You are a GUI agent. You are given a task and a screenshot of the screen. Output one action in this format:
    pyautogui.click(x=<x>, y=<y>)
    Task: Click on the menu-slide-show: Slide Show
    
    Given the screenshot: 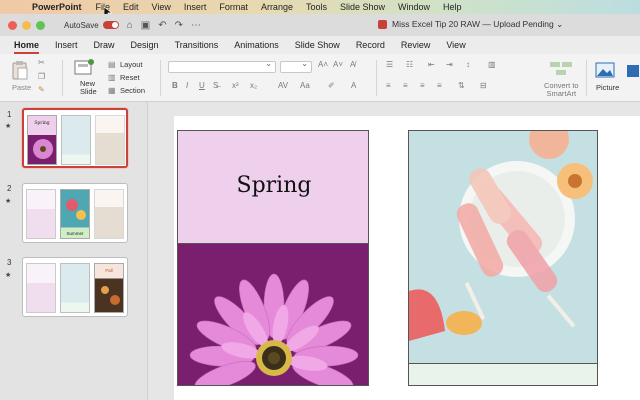 What is the action you would take?
    pyautogui.click(x=362, y=7)
    